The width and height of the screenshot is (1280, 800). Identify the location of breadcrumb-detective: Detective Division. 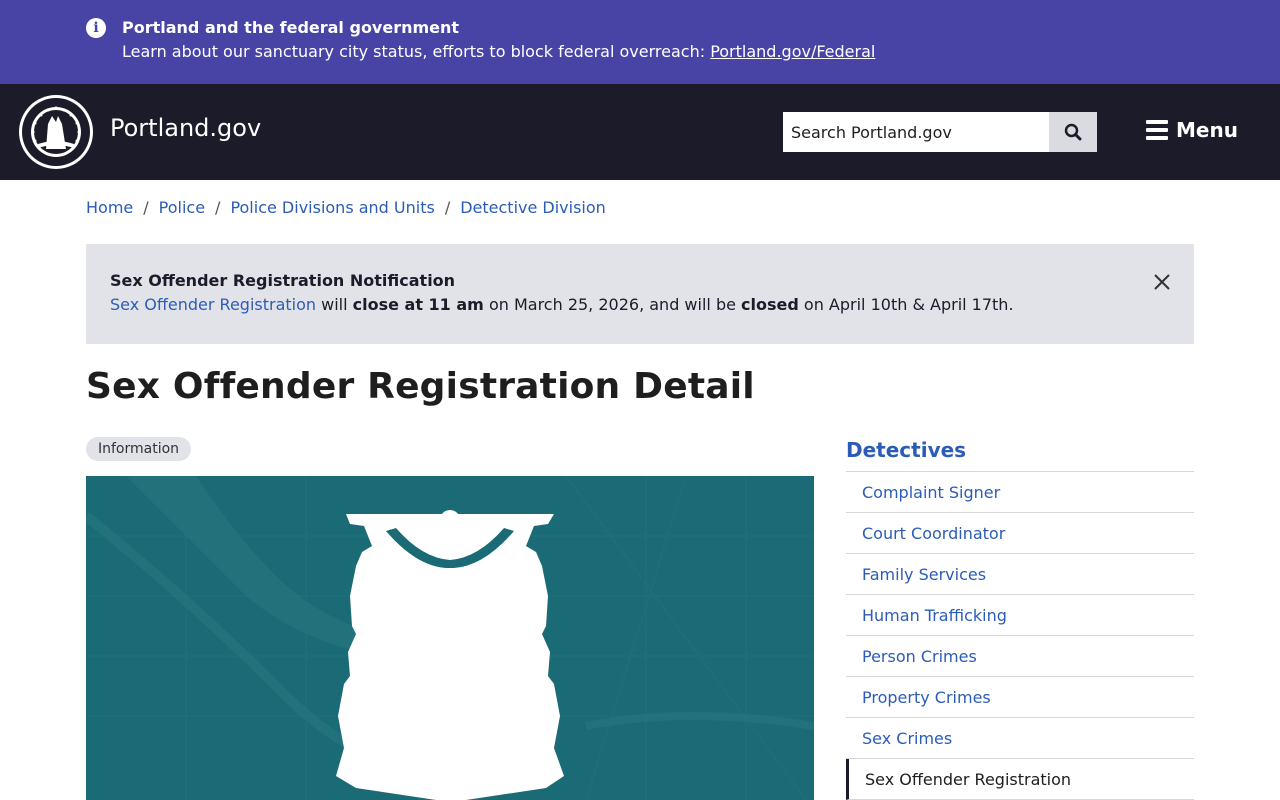
(533, 207).